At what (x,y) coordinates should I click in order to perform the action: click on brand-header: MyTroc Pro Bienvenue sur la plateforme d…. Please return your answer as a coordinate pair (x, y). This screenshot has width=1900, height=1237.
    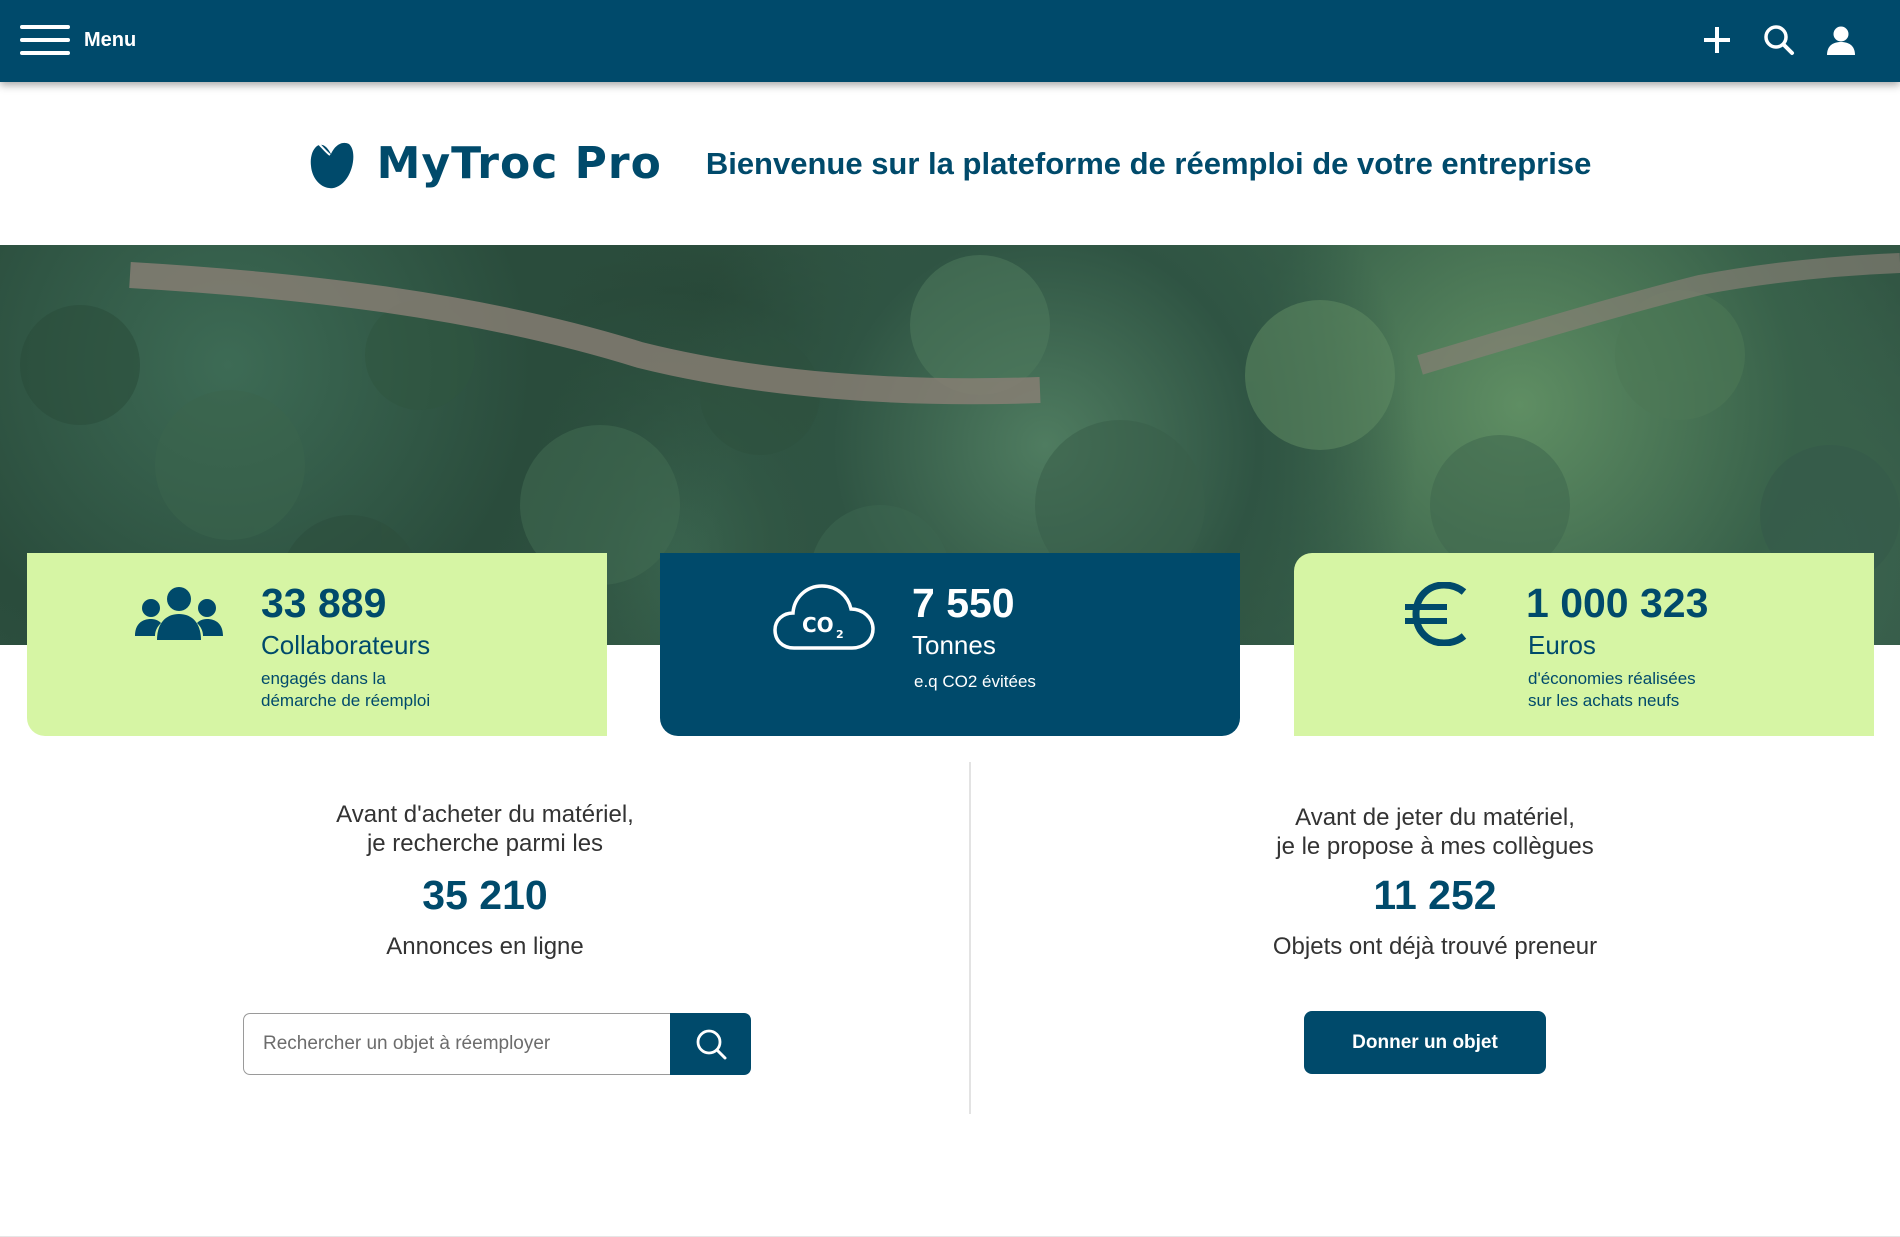
    Looking at the image, I should click on (950, 163).